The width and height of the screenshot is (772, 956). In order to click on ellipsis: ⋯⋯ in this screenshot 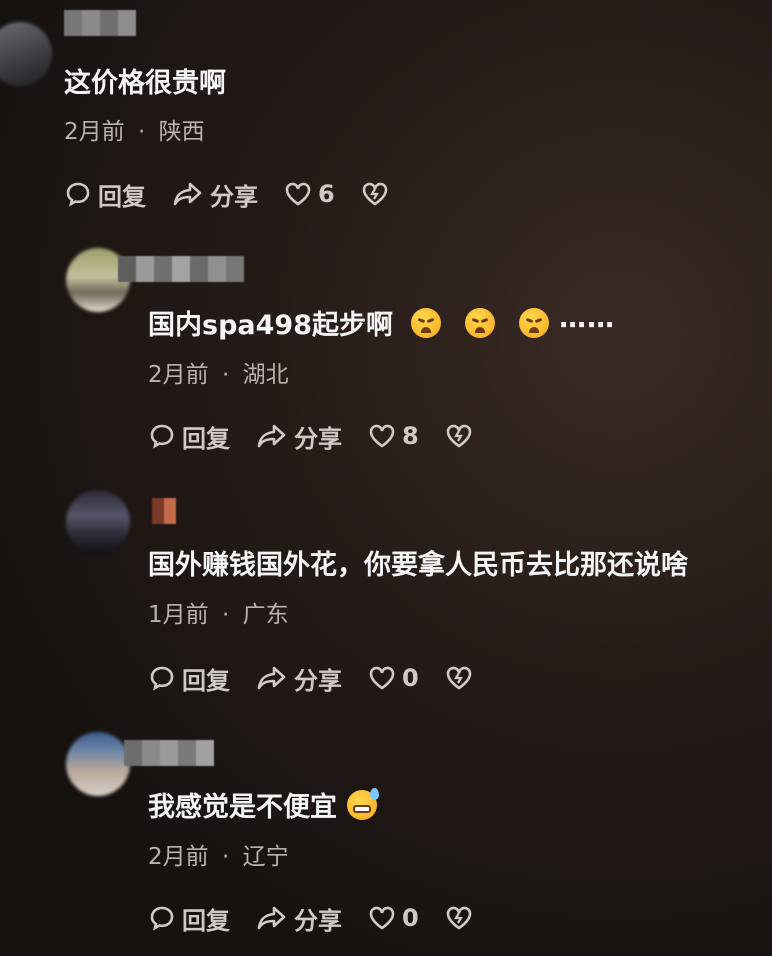, I will do `click(586, 325)`.